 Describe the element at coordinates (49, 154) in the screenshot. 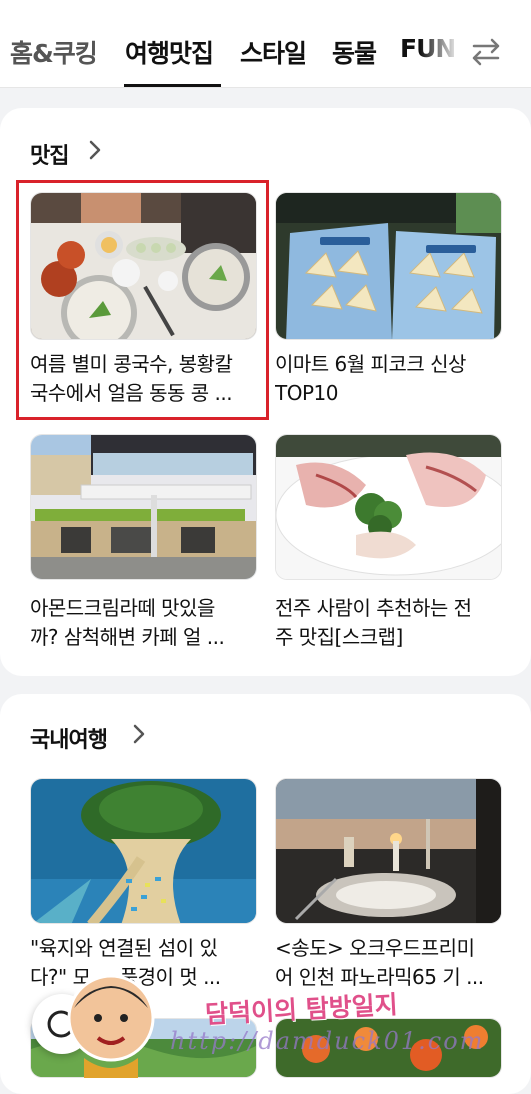

I see `section-title: 맛집` at that location.